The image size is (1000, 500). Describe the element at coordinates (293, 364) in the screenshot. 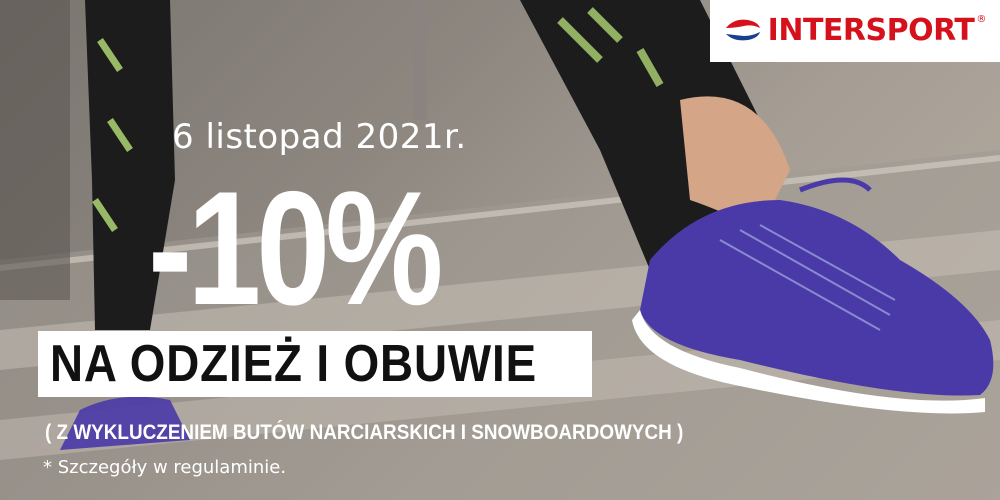

I see `headline: NA ODZIEŻ I OBUWIE` at that location.